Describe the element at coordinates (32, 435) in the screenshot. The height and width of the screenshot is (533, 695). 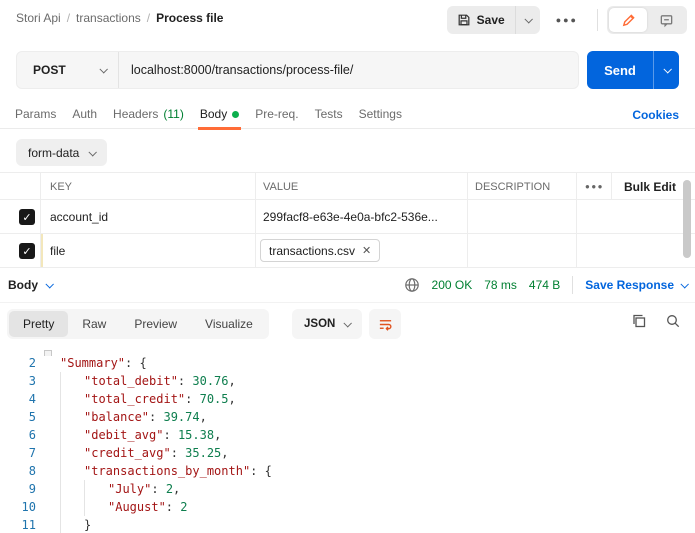
I see `line-number: 6` at that location.